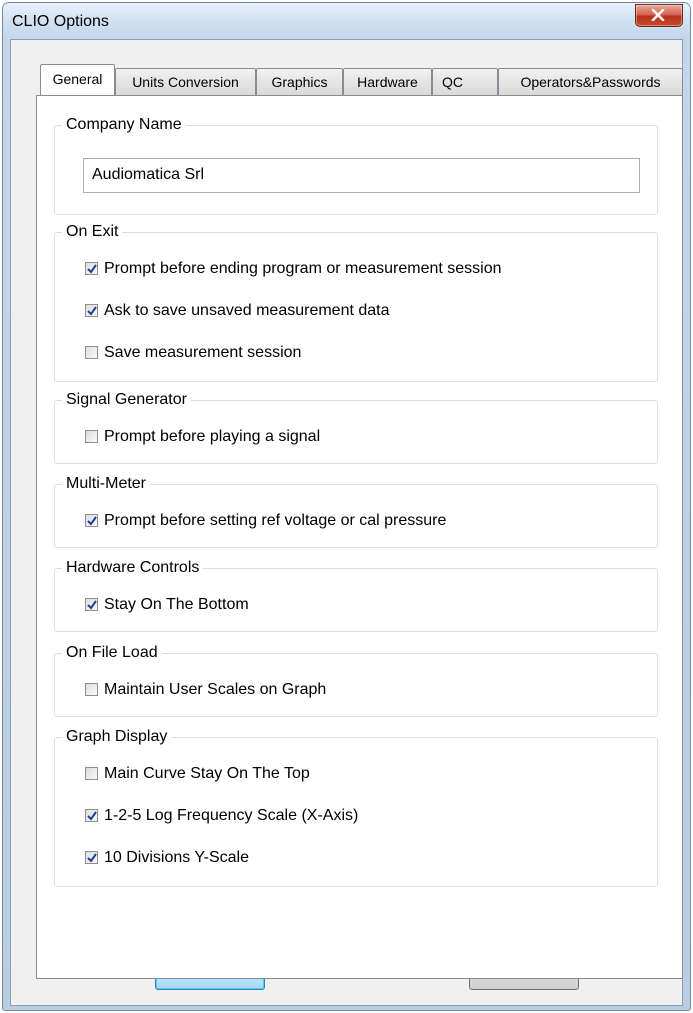 The height and width of the screenshot is (1013, 693). What do you see at coordinates (176, 857) in the screenshot?
I see `checkbox-label: 10 Divisions Y-Scale` at bounding box center [176, 857].